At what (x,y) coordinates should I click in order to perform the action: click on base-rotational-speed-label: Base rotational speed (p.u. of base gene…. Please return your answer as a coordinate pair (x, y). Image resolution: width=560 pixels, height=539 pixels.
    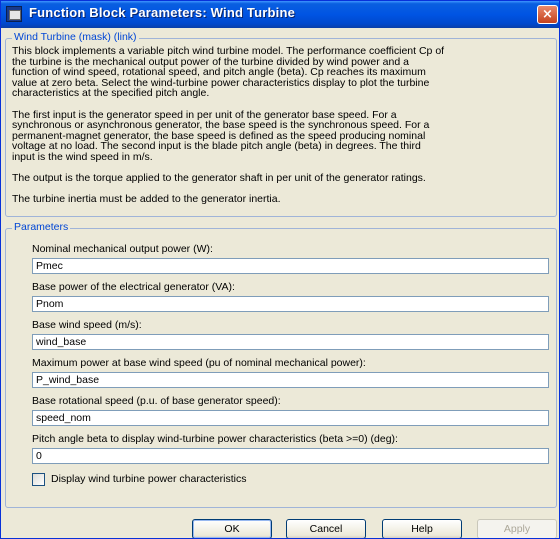
    Looking at the image, I should click on (156, 401).